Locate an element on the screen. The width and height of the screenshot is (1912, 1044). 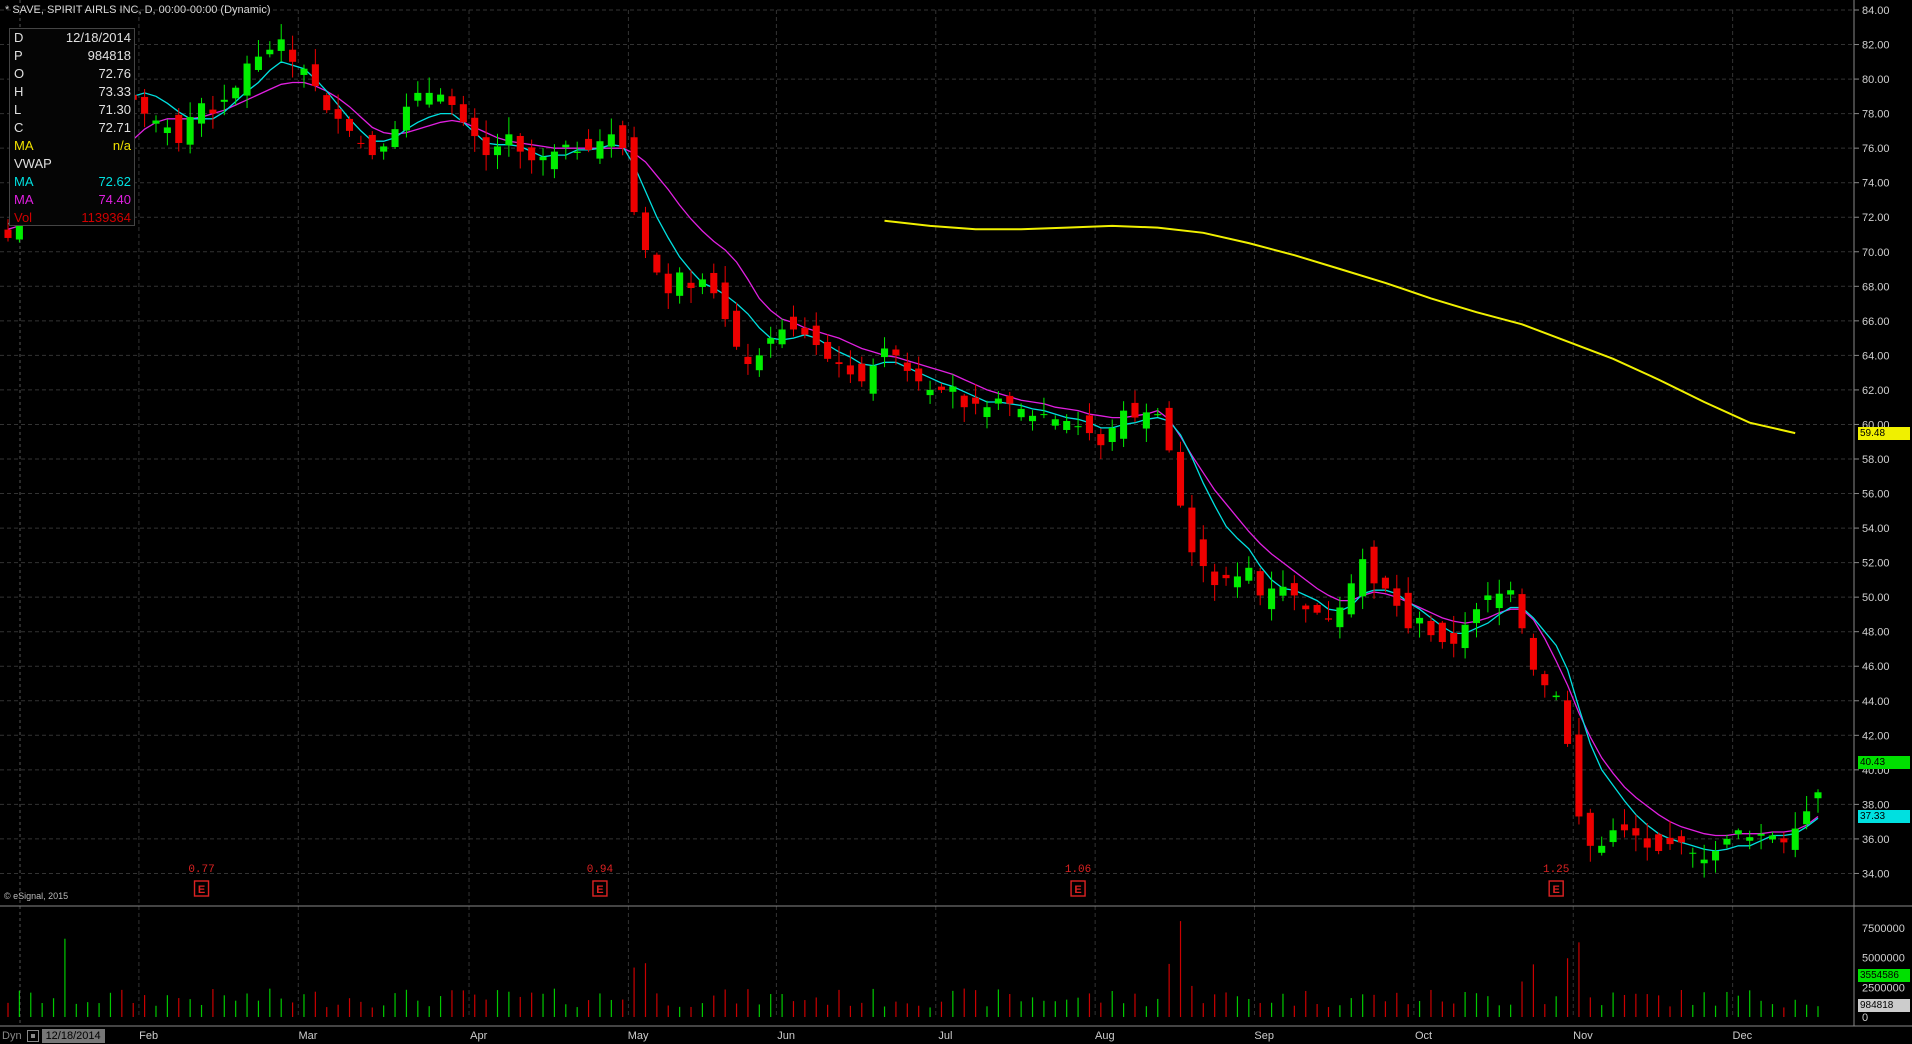
esignal-watermark: © eSignal, 2015 is located at coordinates (36, 896).